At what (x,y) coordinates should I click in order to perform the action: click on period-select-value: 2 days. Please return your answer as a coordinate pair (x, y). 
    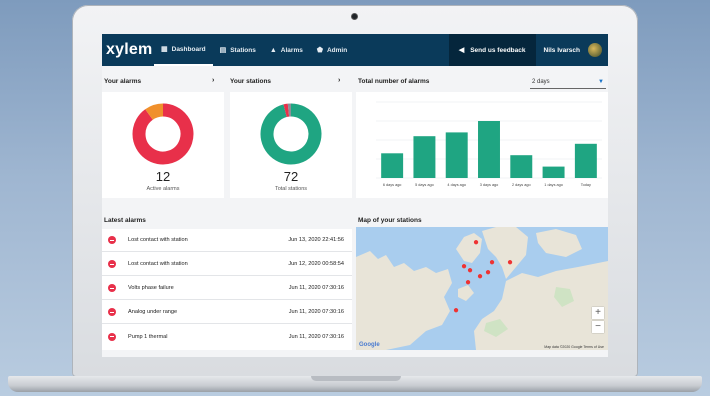
    Looking at the image, I should click on (541, 82).